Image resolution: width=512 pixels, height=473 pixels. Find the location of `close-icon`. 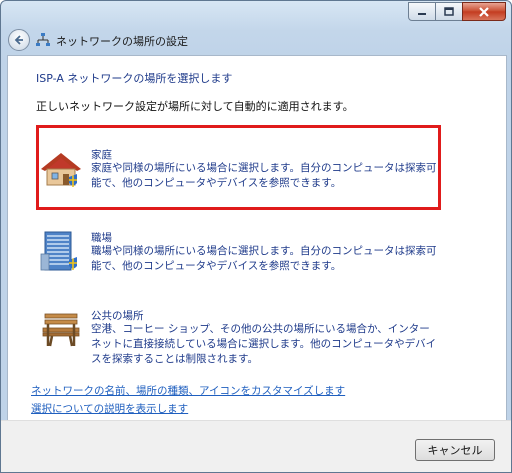

close-icon is located at coordinates (484, 11).